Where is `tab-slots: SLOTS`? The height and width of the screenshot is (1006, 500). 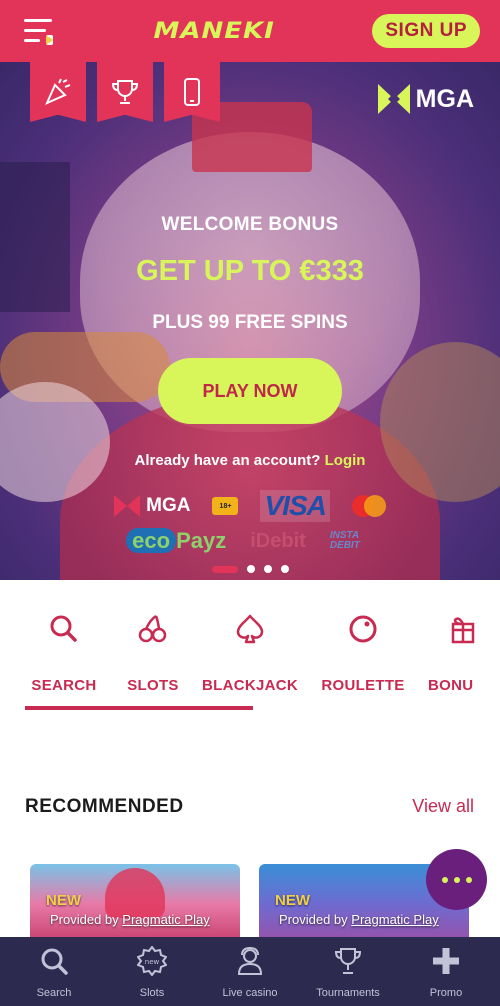
tab-slots: SLOTS is located at coordinates (153, 653).